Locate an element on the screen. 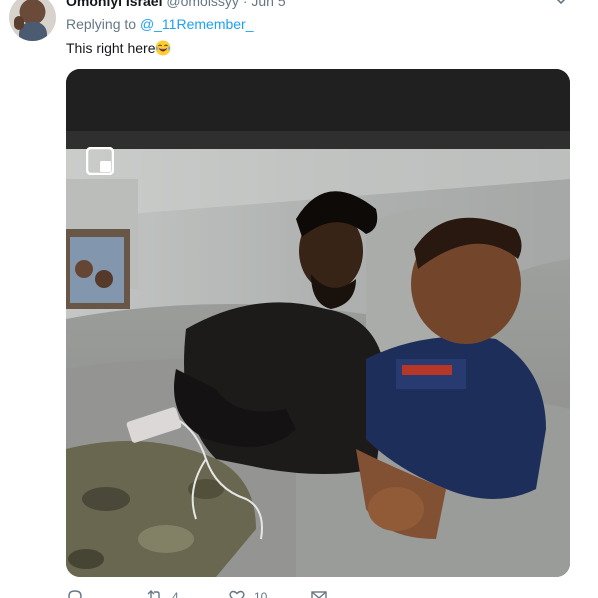 The height and width of the screenshot is (598, 598). tweet-header: Omoniyi Israel @omoissyy · Jun 5 is located at coordinates (176, 4).